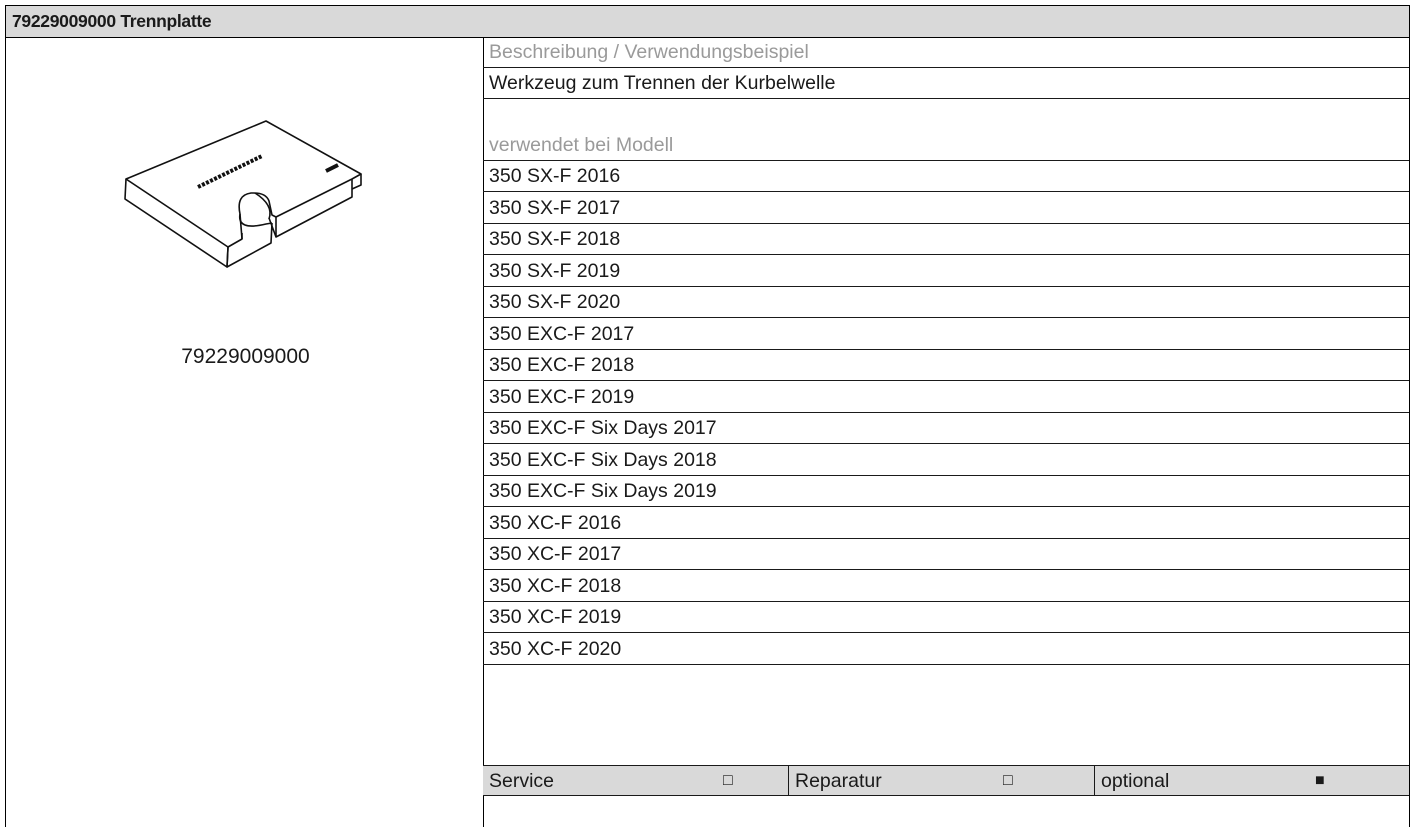  I want to click on category-service: Service □, so click(636, 781).